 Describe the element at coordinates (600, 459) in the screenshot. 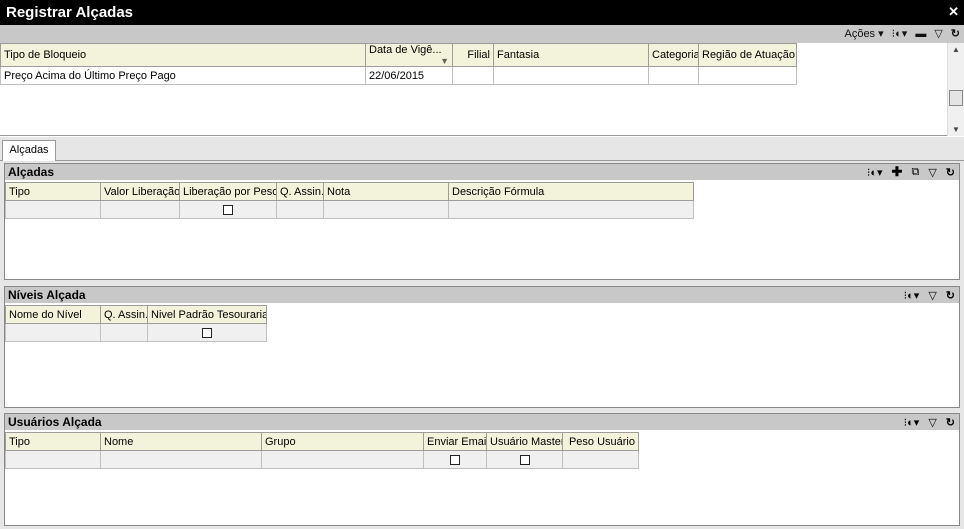

I see `cell-peso-usuario` at that location.